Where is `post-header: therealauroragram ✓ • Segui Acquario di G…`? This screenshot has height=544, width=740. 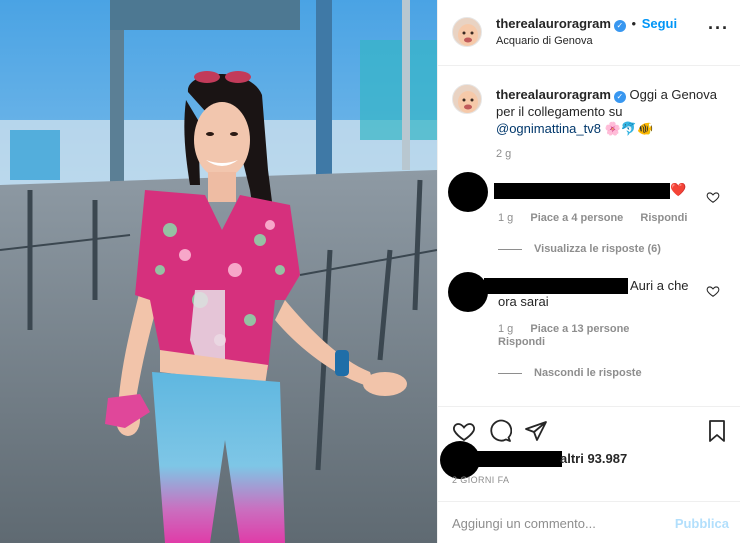
post-header: therealauroragram ✓ • Segui Acquario di G… is located at coordinates (589, 33).